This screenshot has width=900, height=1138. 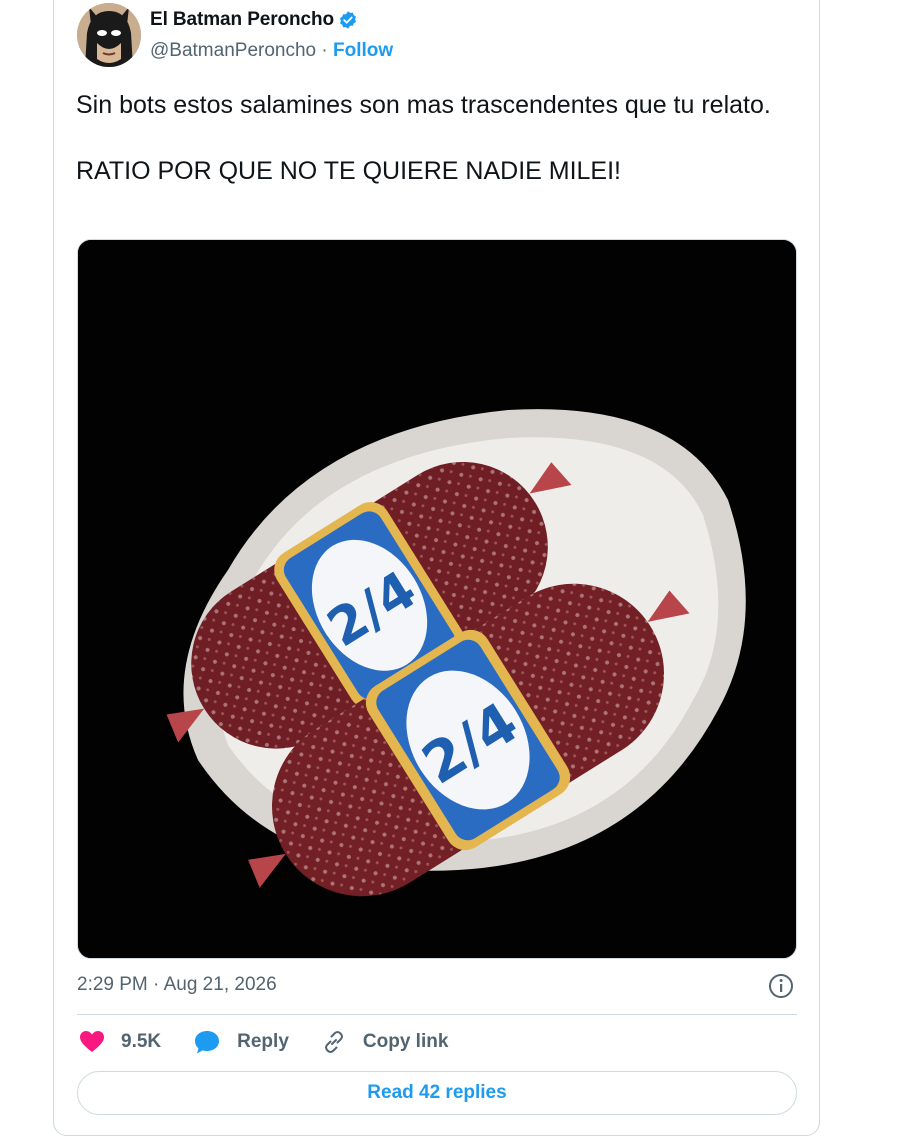 I want to click on verified-badge-icon, so click(x=348, y=20).